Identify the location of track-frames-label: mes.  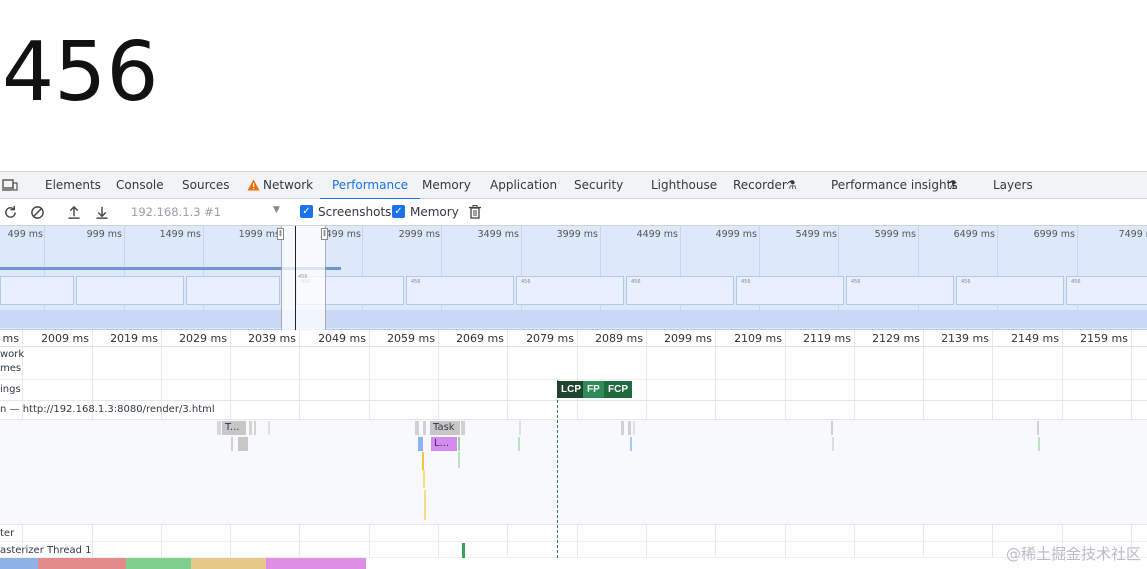
(10, 368).